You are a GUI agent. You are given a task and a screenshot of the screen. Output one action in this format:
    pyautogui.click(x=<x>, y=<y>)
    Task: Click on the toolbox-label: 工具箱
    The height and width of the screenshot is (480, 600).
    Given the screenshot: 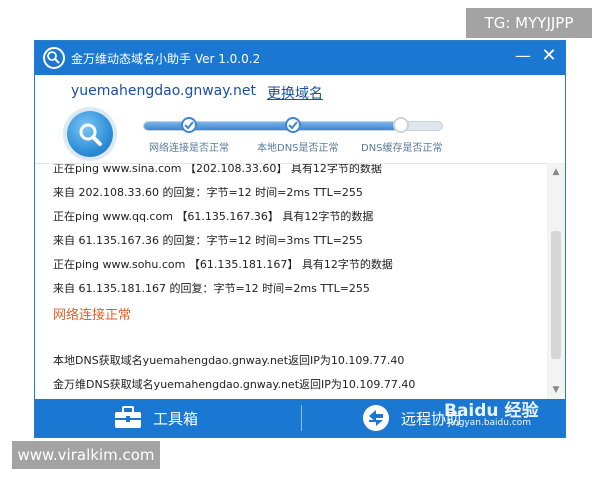 What is the action you would take?
    pyautogui.click(x=176, y=418)
    